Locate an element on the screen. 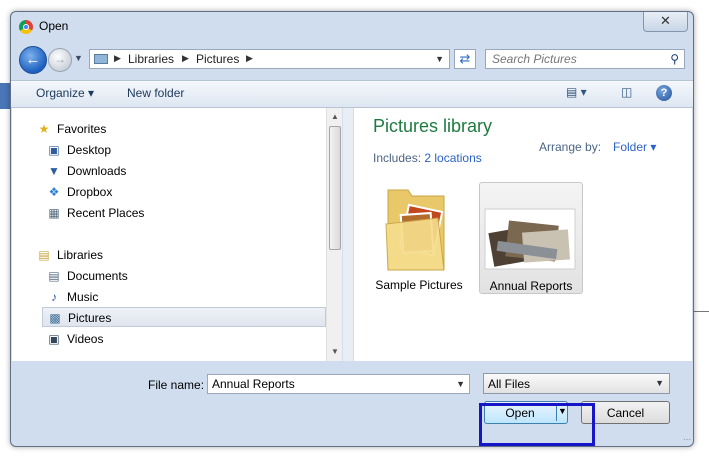 The width and height of the screenshot is (709, 459). nav-label: Desktop is located at coordinates (89, 150).